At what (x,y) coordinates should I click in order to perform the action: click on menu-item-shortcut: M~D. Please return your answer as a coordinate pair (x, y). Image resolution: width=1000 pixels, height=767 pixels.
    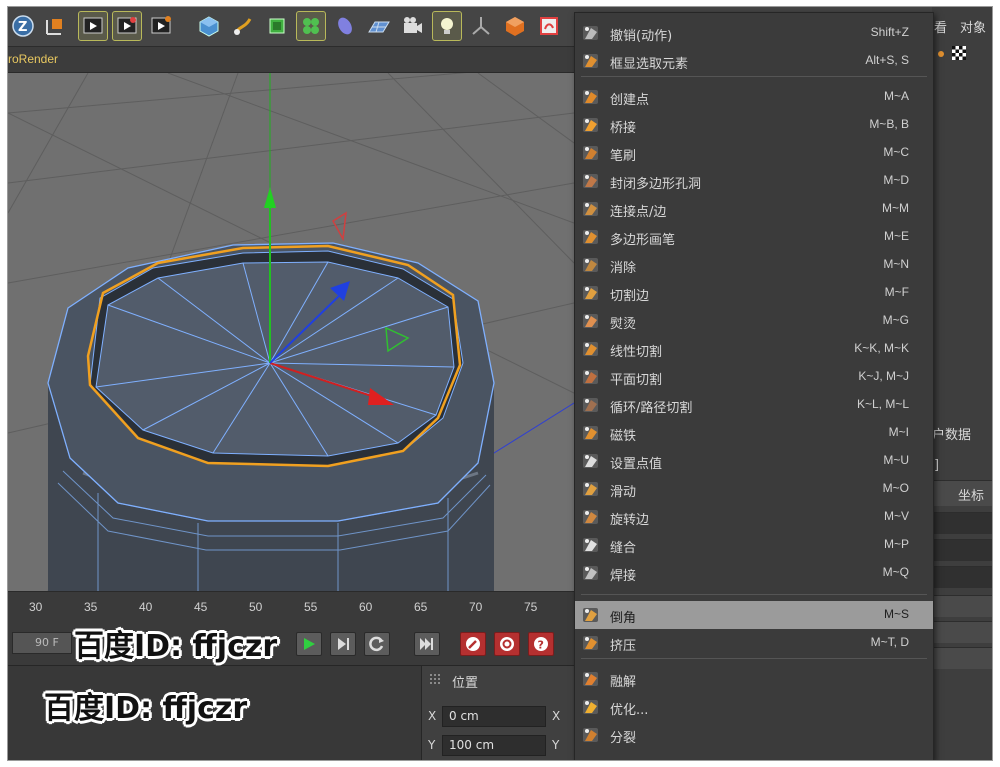
    Looking at the image, I should click on (896, 180).